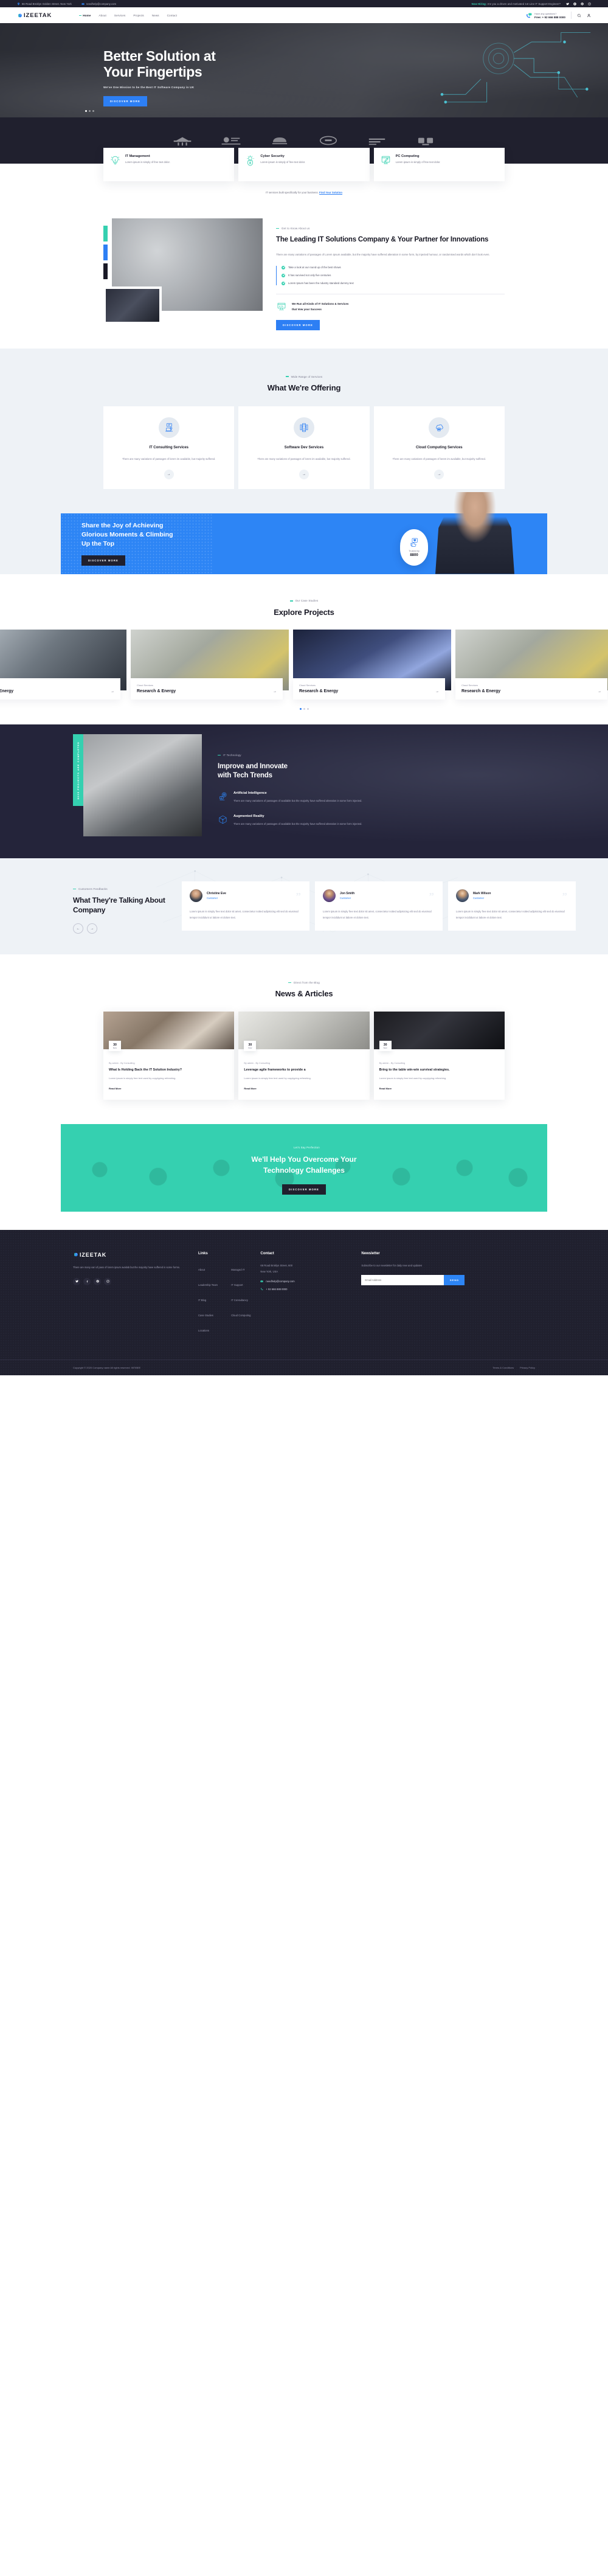 The height and width of the screenshot is (2576, 608). Describe the element at coordinates (578, 3) in the screenshot. I see `topbar-social-links` at that location.